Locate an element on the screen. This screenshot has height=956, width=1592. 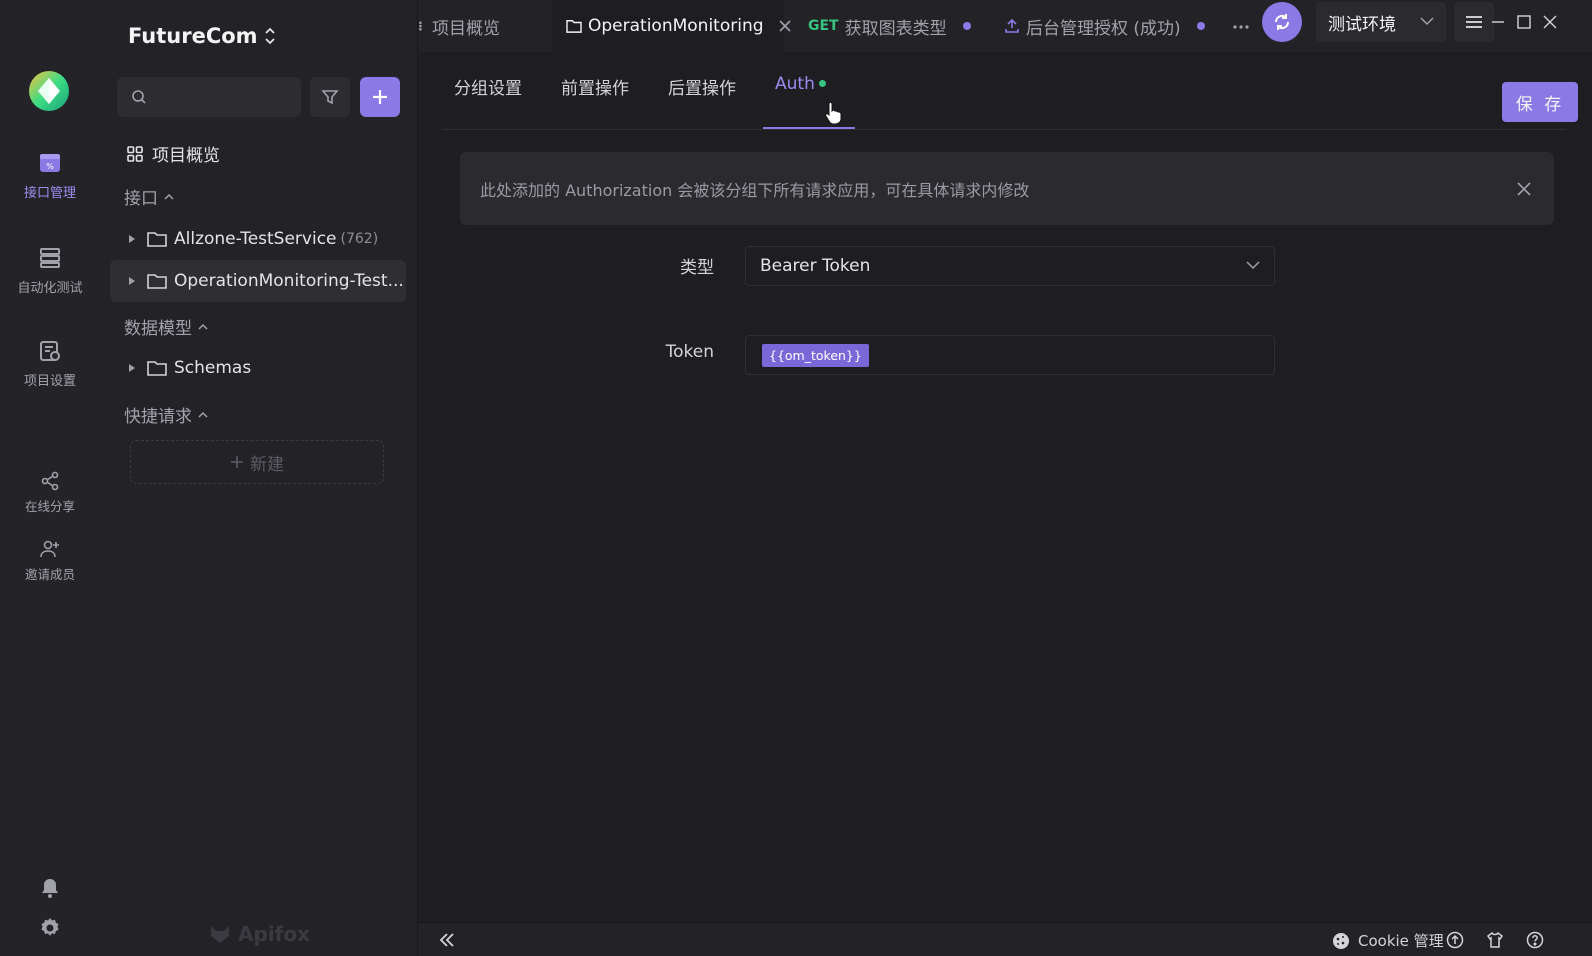
rail-label: 邀请成员 is located at coordinates (49, 574).